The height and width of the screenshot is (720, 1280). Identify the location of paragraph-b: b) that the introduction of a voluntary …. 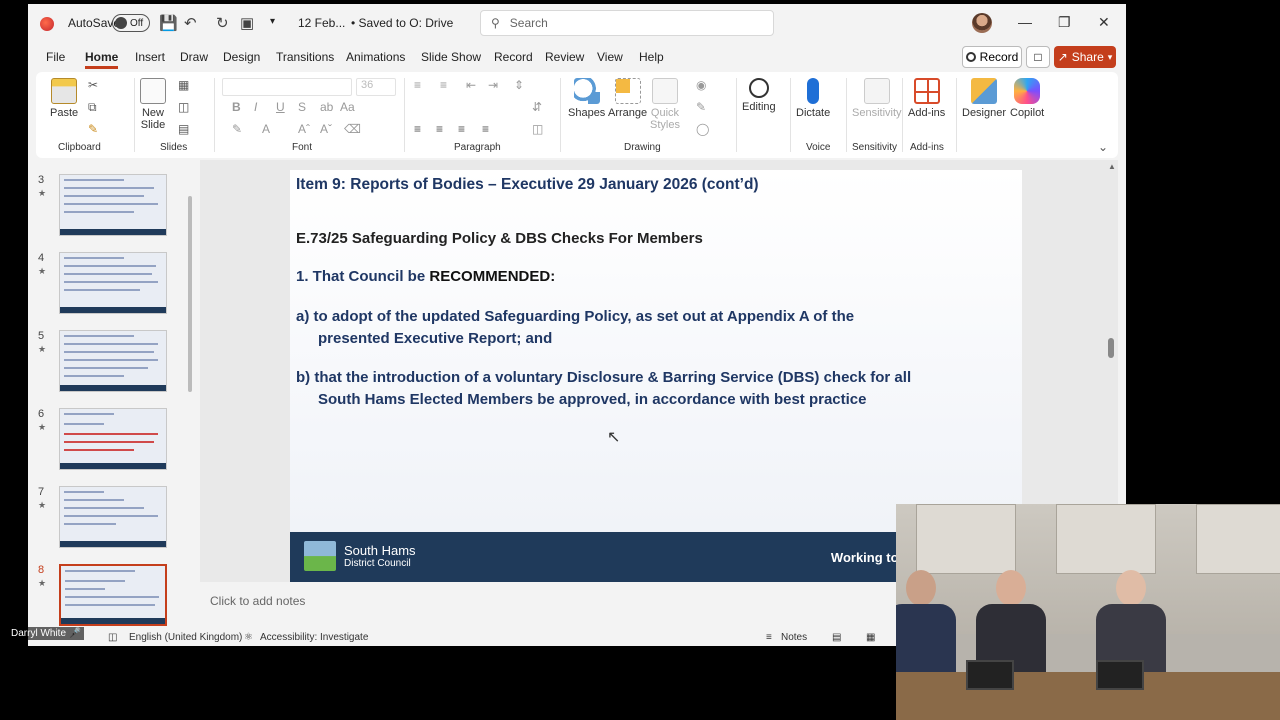
(656, 389).